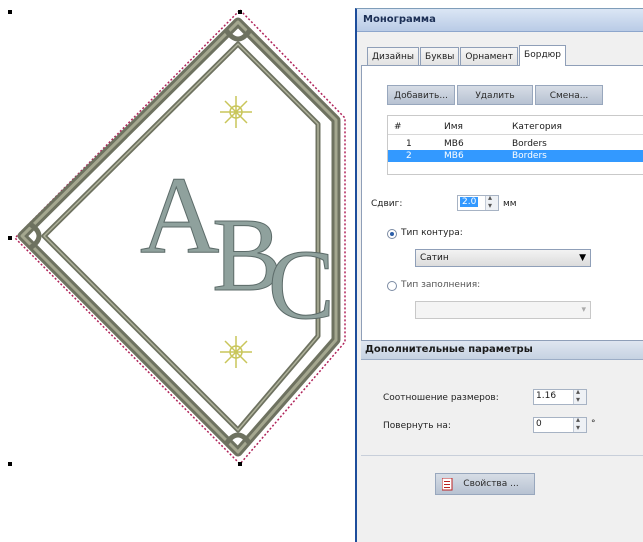 The image size is (643, 542). Describe the element at coordinates (441, 398) in the screenshot. I see `size-ratio-label: Соотношение размеров:` at that location.